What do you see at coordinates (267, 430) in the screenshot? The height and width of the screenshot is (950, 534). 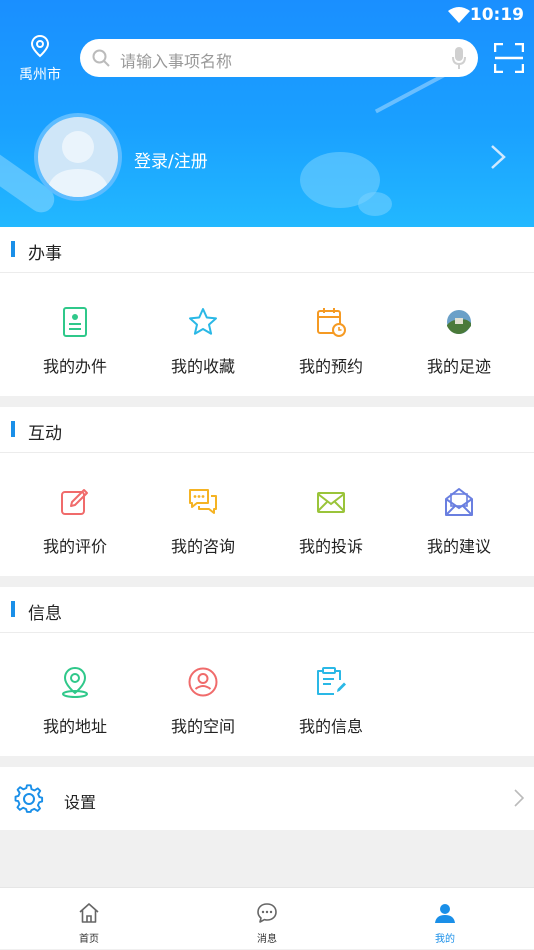 I see `section-header: 互动` at bounding box center [267, 430].